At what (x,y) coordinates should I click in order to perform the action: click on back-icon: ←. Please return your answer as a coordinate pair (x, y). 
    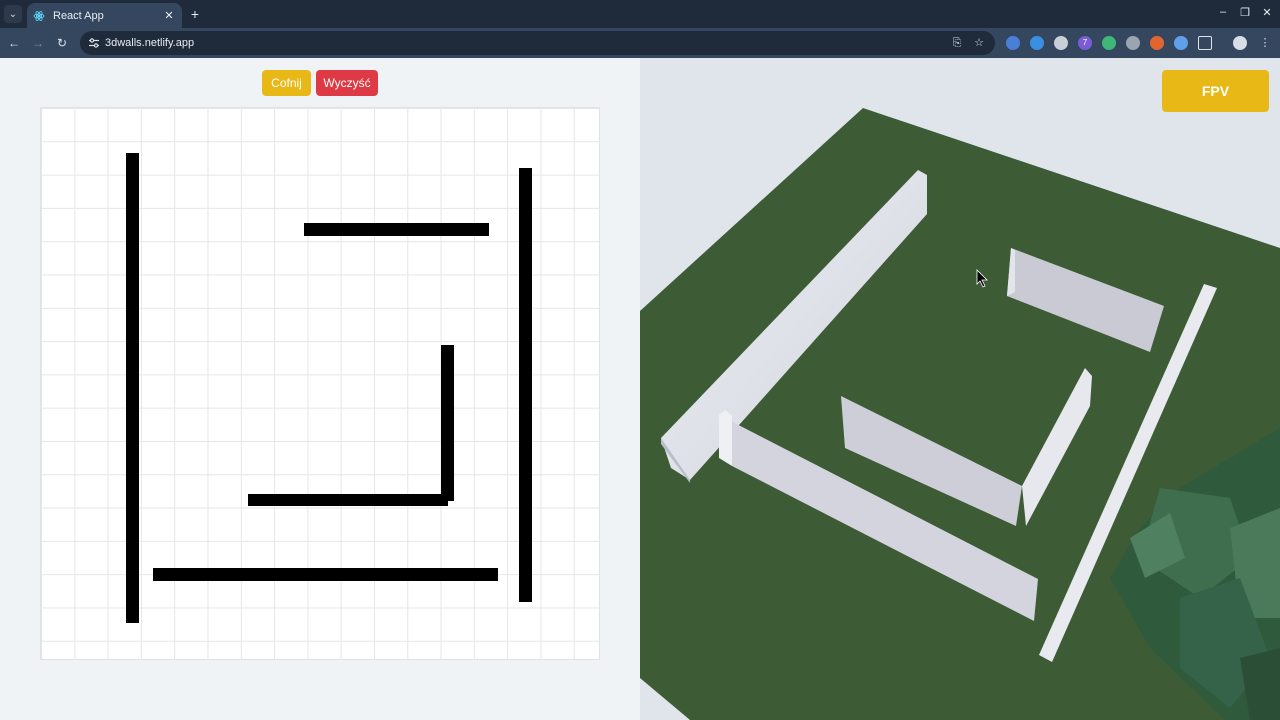
    Looking at the image, I should click on (14, 43).